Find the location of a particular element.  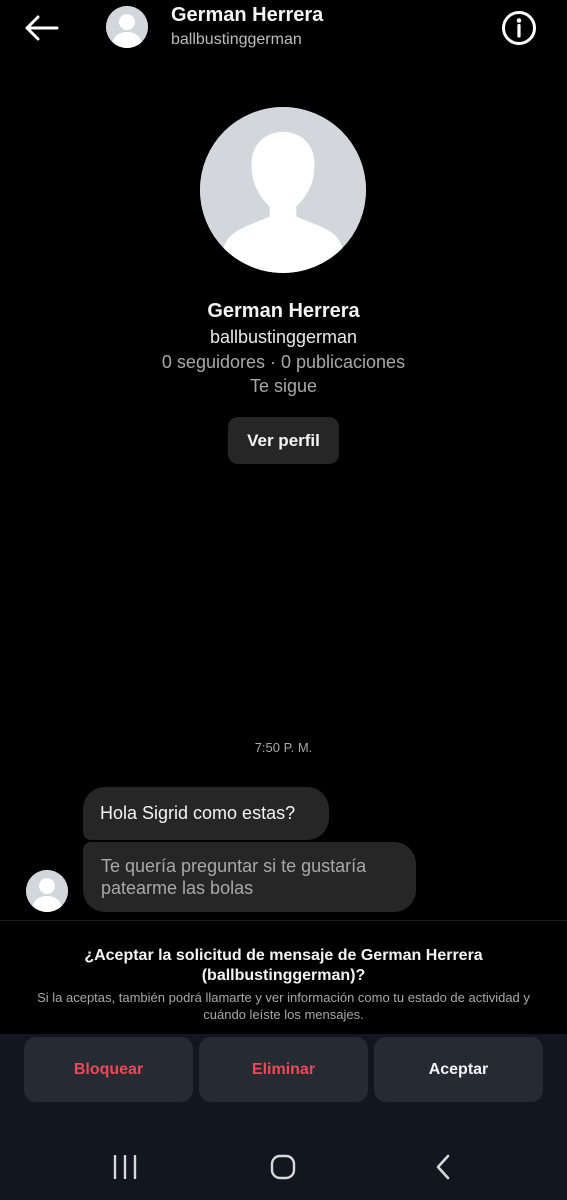

arrow-left-icon is located at coordinates (42, 28).